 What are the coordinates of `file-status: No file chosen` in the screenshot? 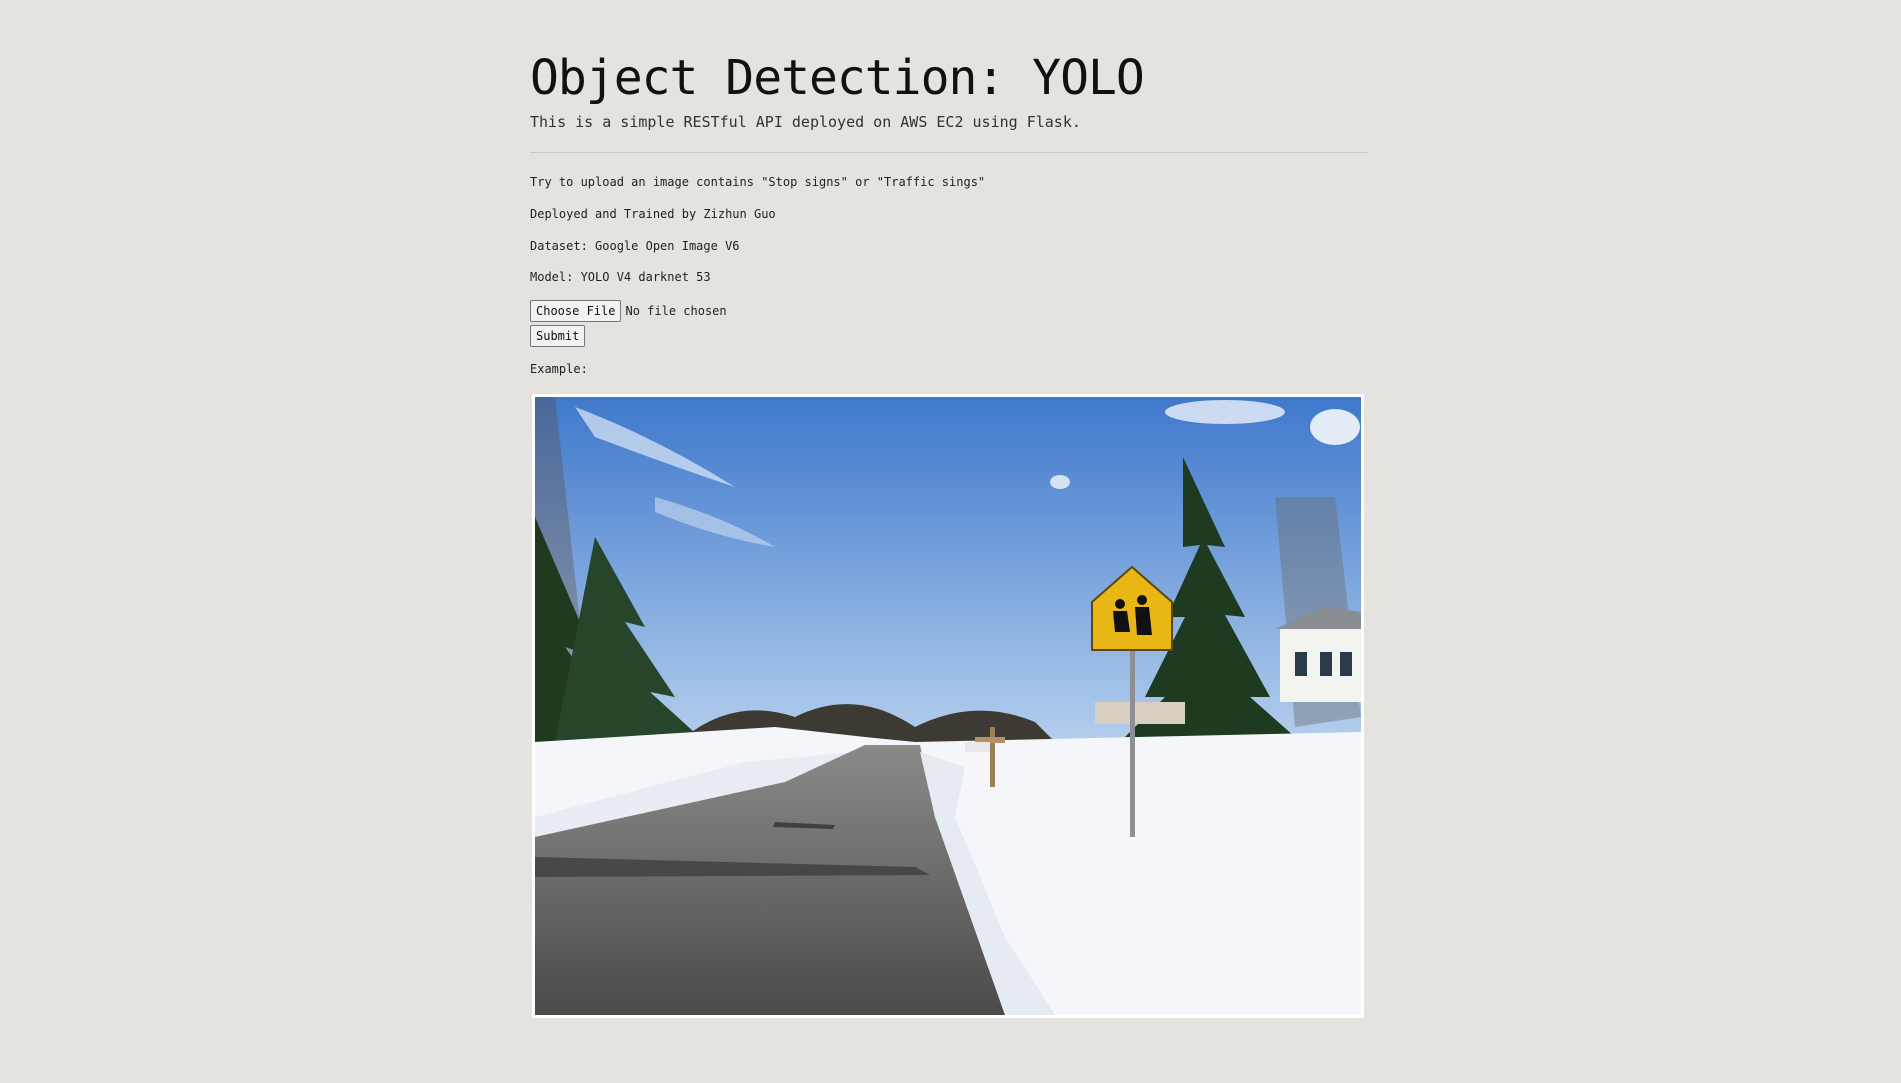 It's located at (676, 311).